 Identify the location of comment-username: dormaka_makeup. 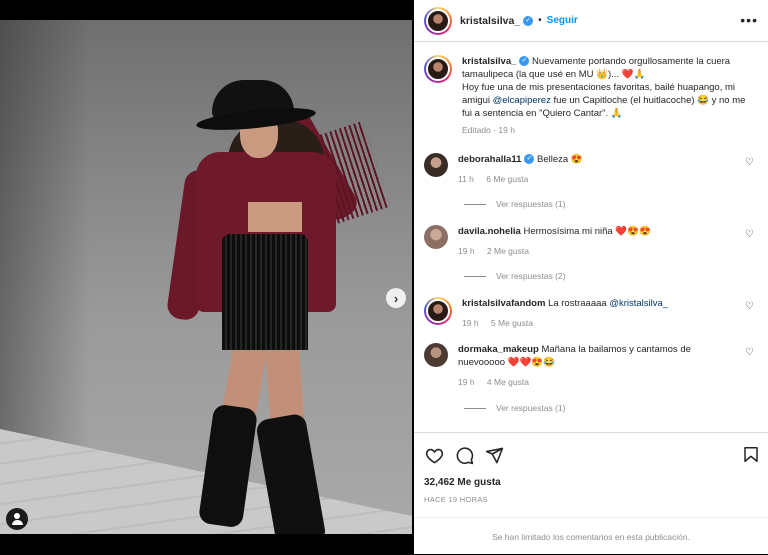
(498, 349).